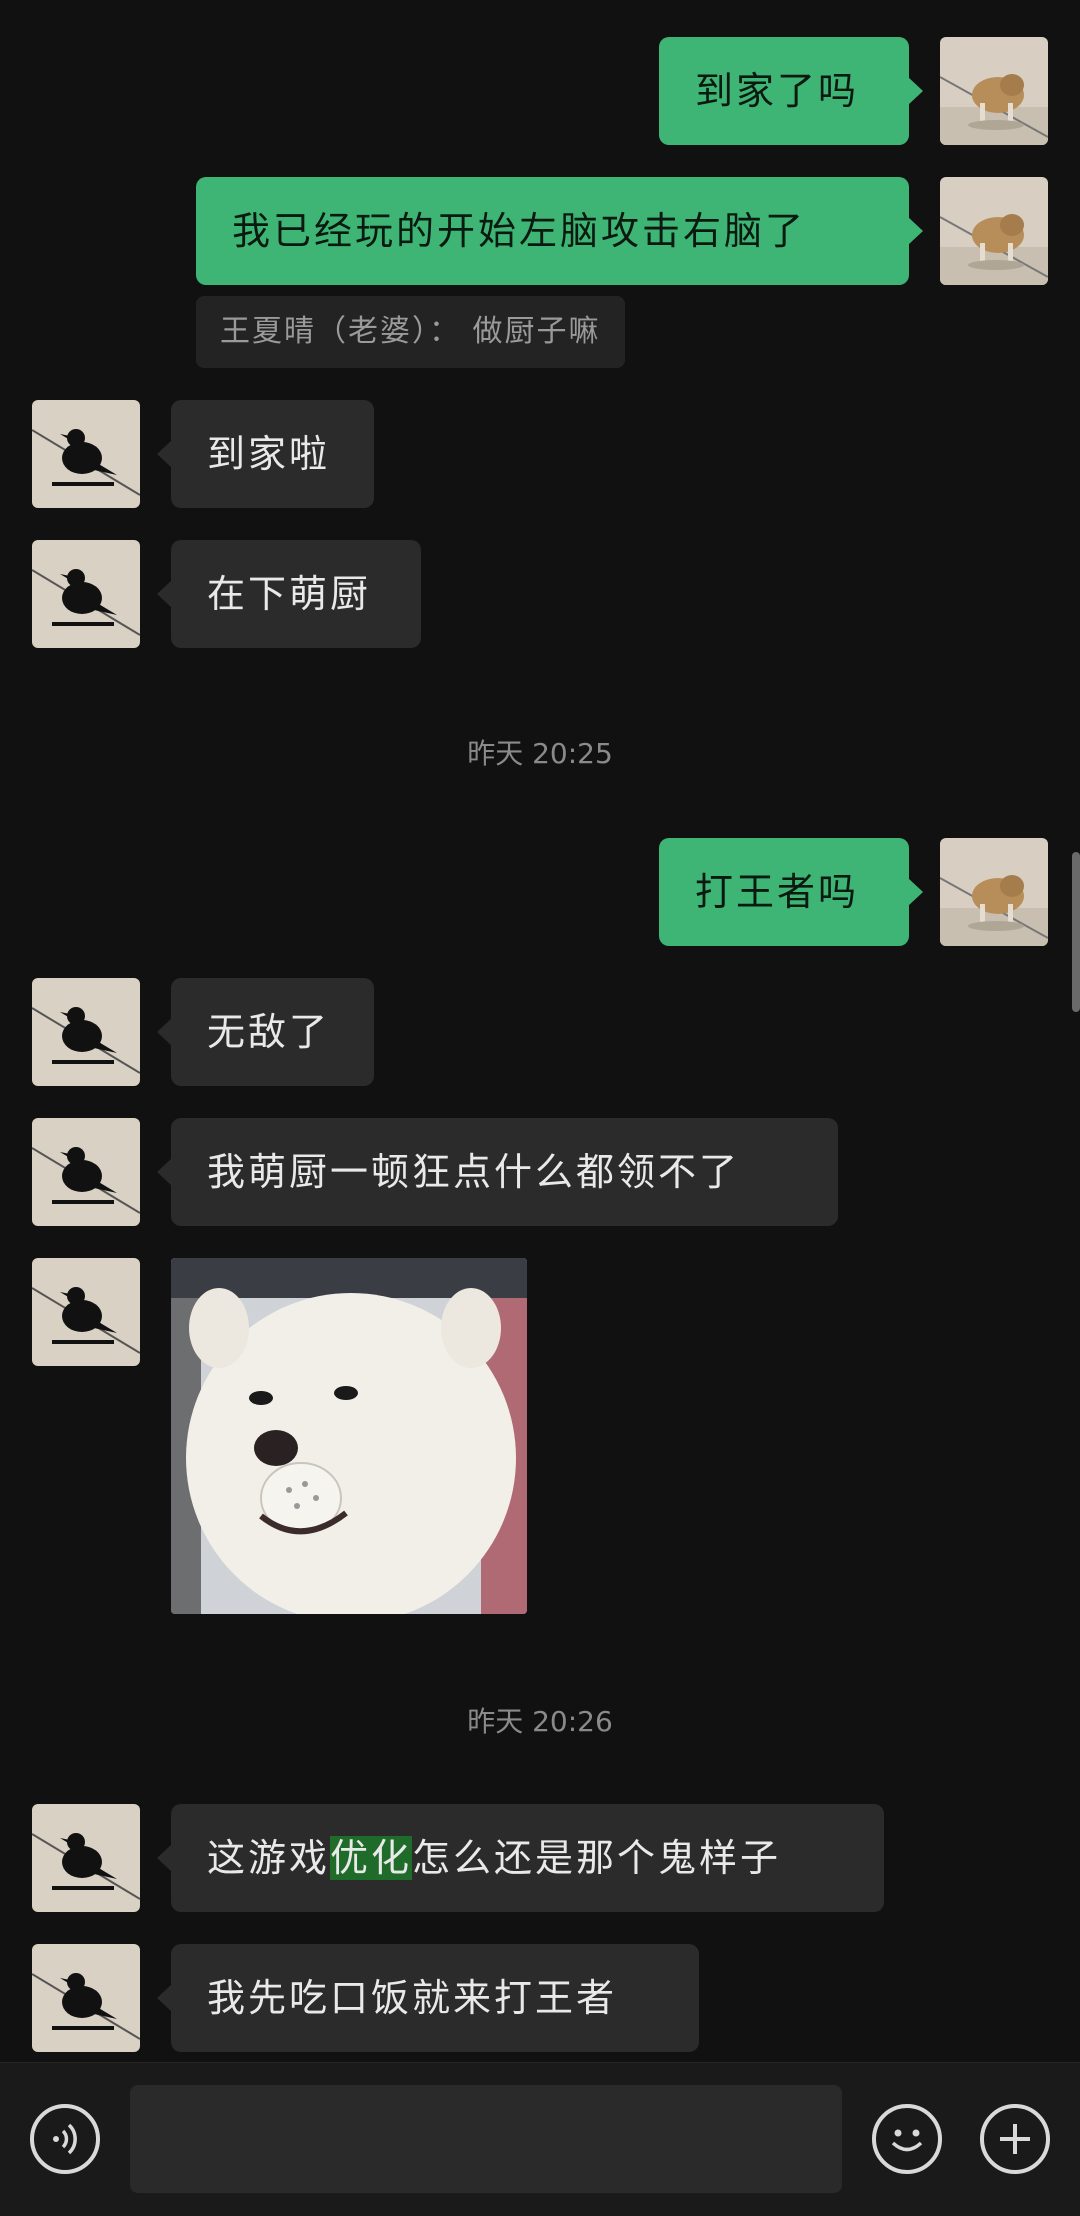 The width and height of the screenshot is (1080, 2216). Describe the element at coordinates (1076, 932) in the screenshot. I see `scrollbar` at that location.